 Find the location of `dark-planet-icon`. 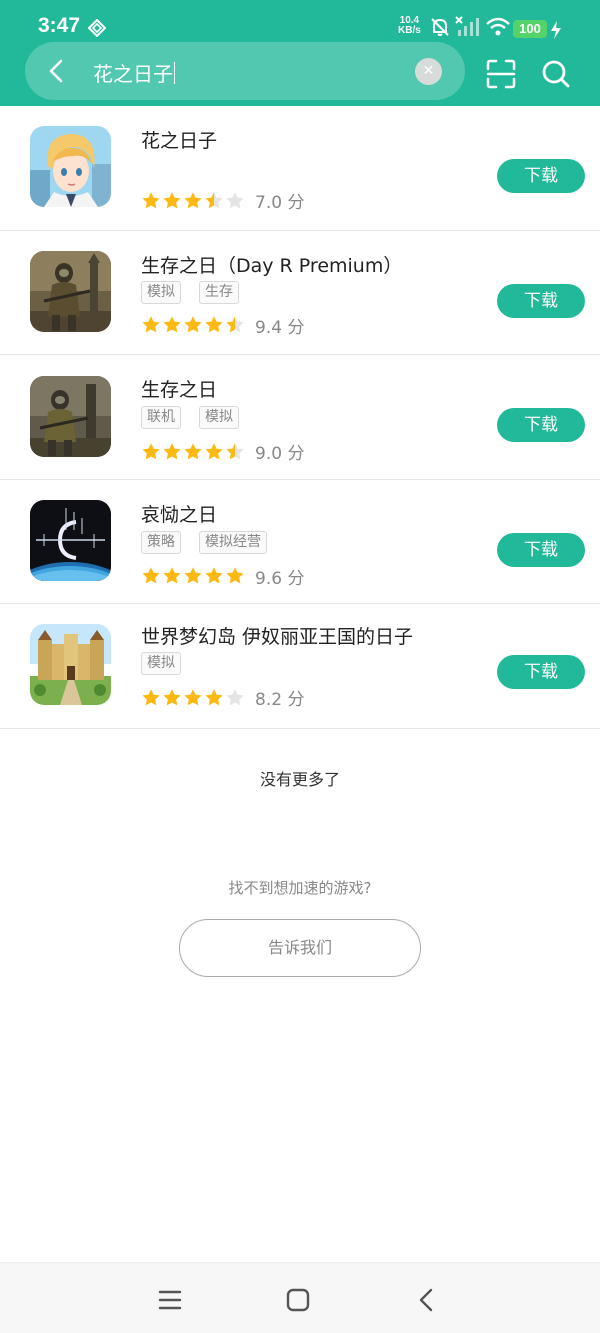

dark-planet-icon is located at coordinates (70, 540).